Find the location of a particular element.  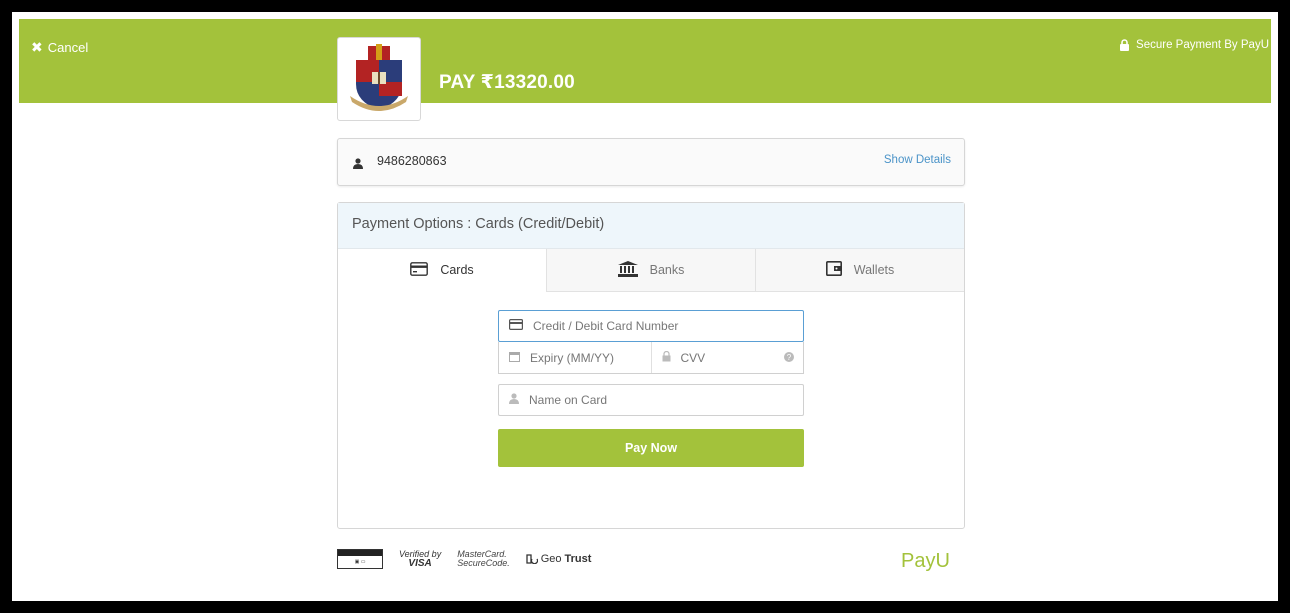

close-icon: ✖ is located at coordinates (37, 47).